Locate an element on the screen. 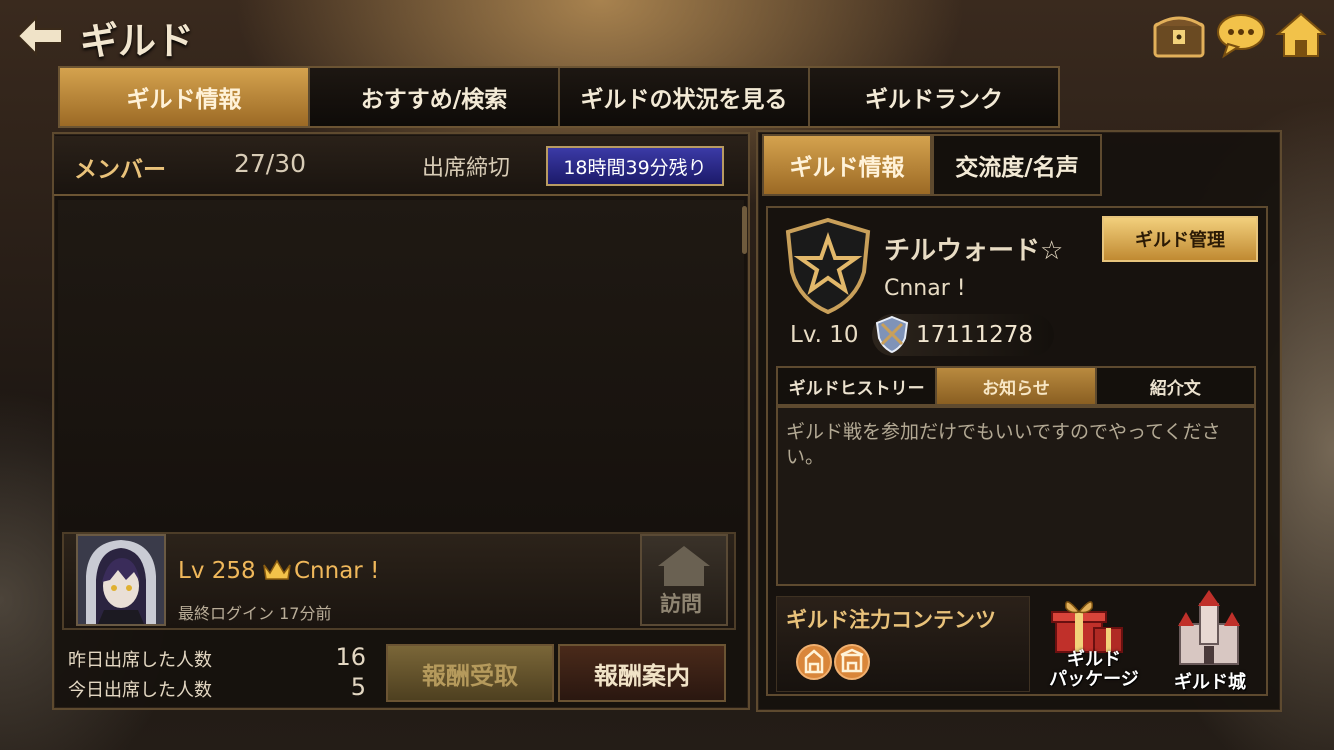 The height and width of the screenshot is (750, 1334). chat-bubble-icon is located at coordinates (1241, 35).